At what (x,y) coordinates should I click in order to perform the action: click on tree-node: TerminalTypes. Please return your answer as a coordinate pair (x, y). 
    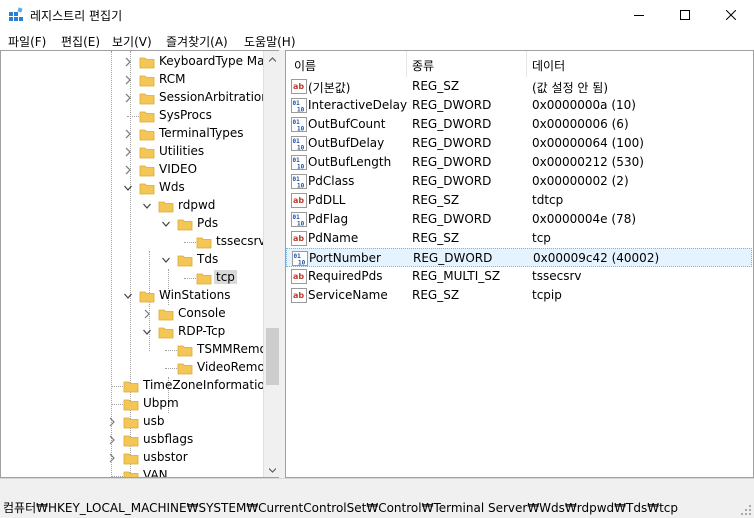
    Looking at the image, I should click on (193, 134).